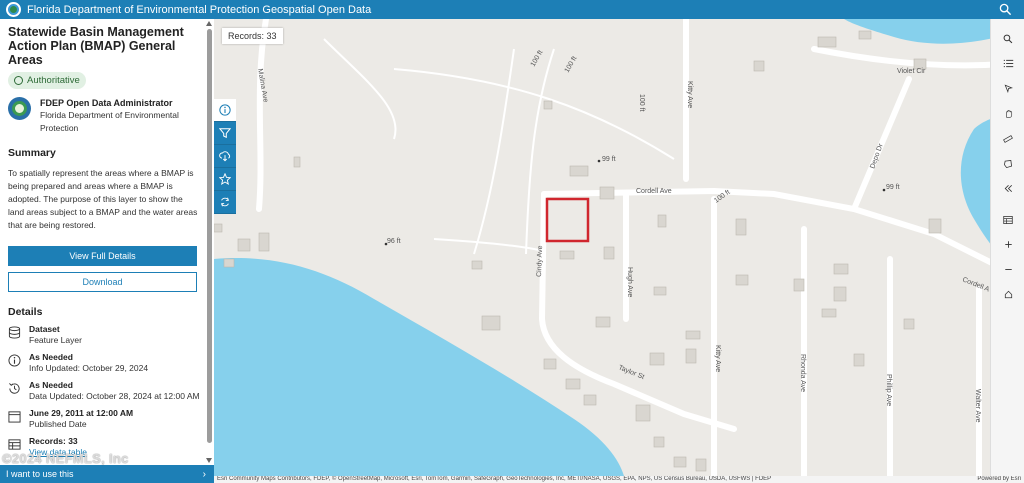  I want to click on cloud-download-icon, so click(225, 156).